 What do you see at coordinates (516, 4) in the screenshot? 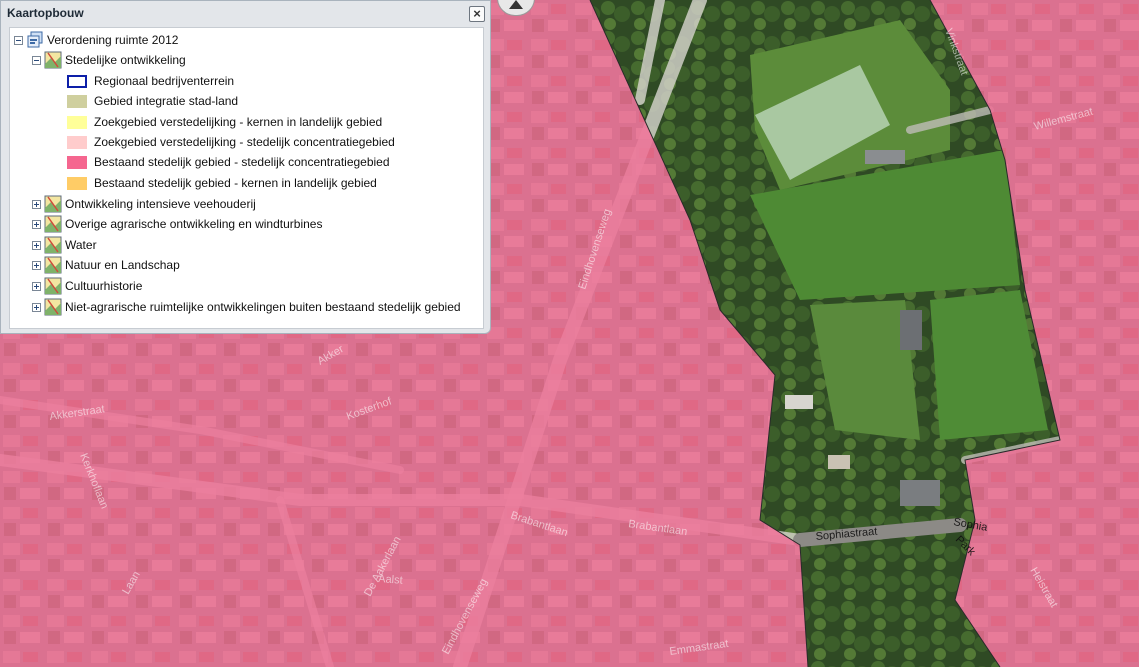
I see `arrow-up-icon` at bounding box center [516, 4].